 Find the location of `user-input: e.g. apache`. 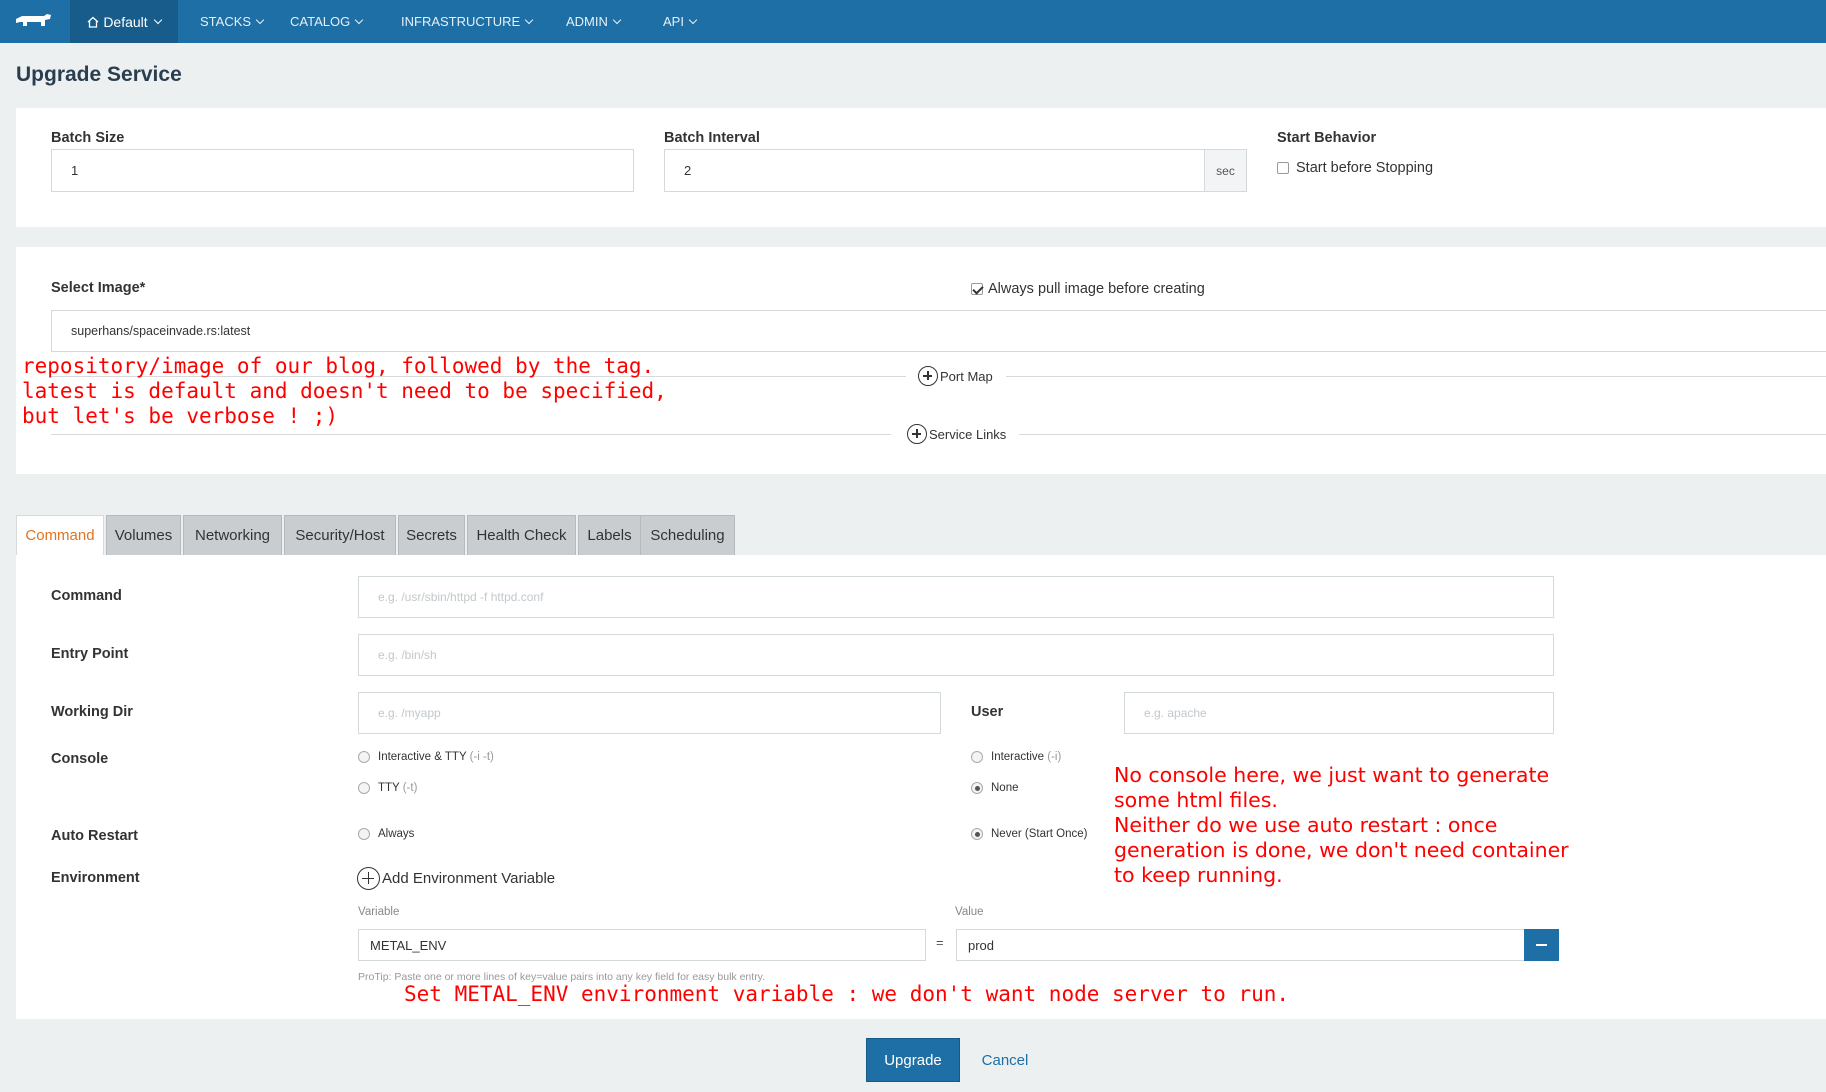

user-input: e.g. apache is located at coordinates (1339, 713).